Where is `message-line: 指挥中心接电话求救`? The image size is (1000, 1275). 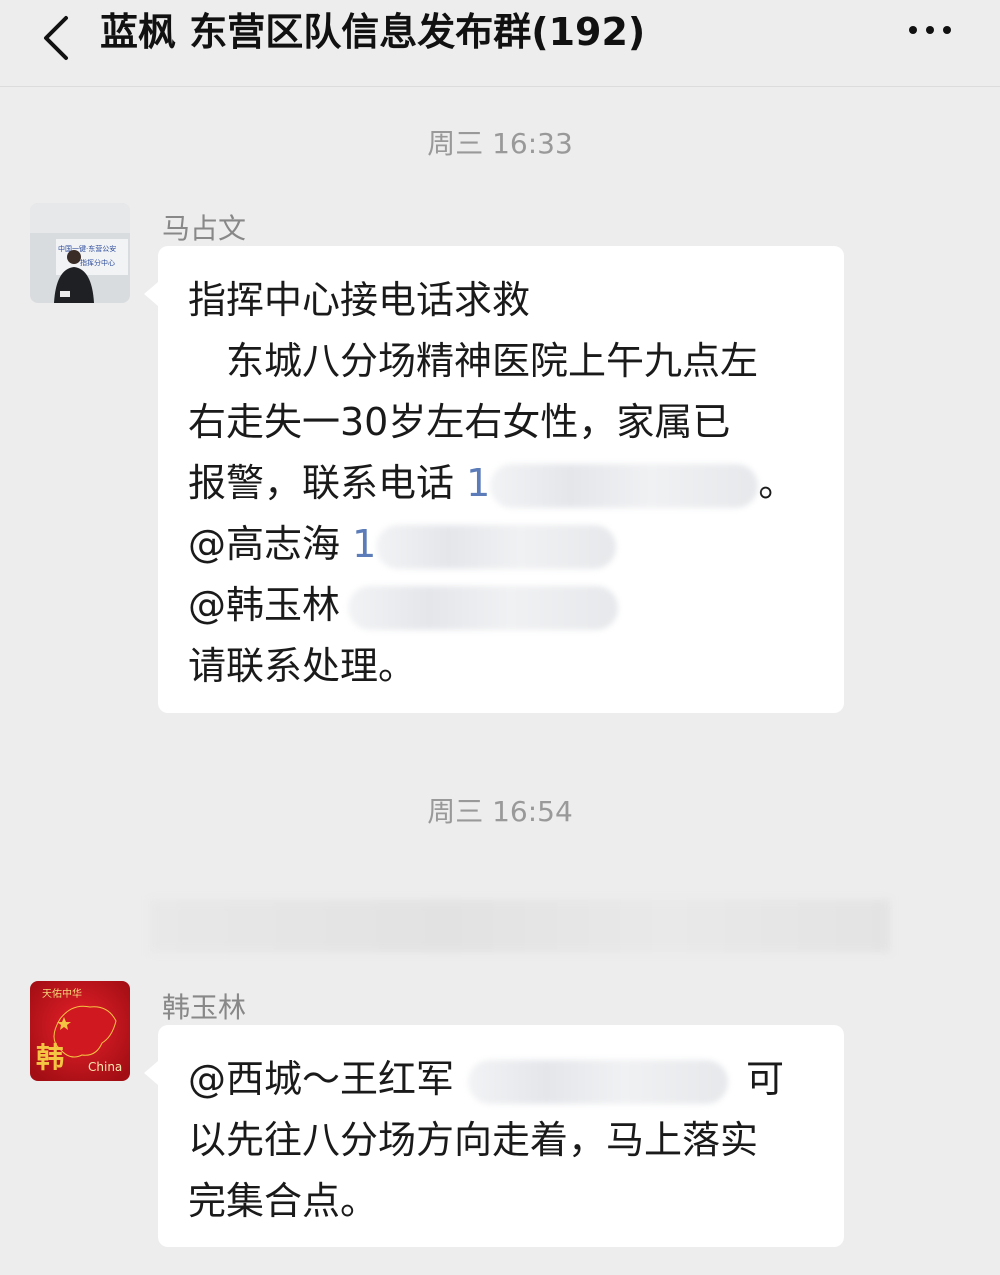
message-line: 指挥中心接电话求救 is located at coordinates (359, 300).